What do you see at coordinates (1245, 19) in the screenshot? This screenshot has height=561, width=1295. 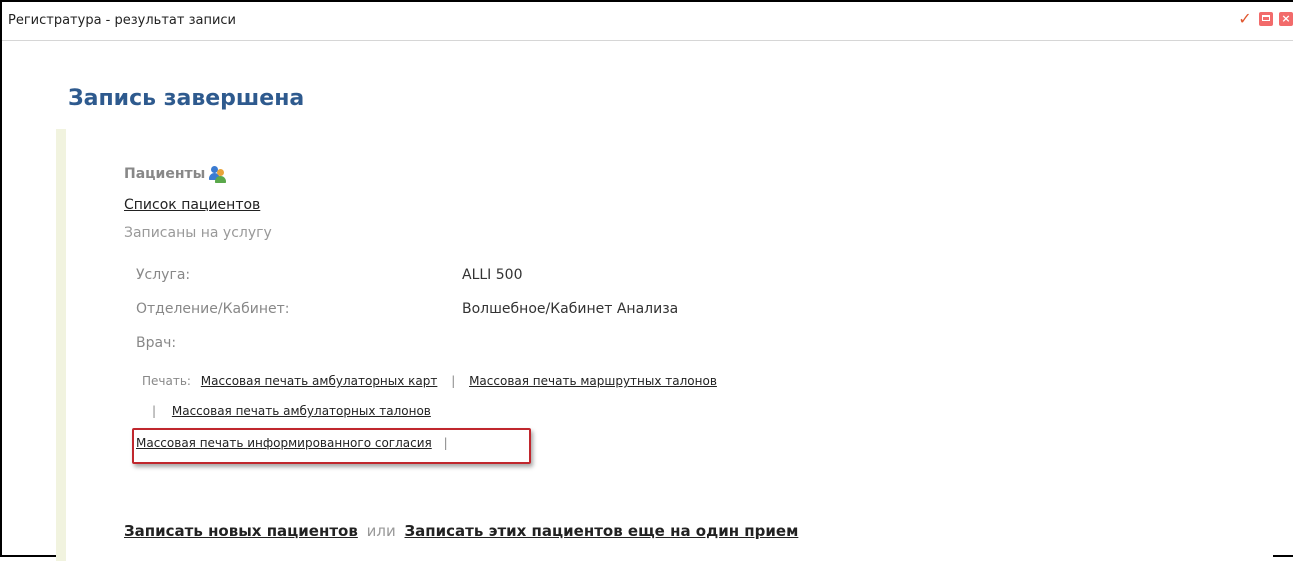 I see `check-icon: ✓` at bounding box center [1245, 19].